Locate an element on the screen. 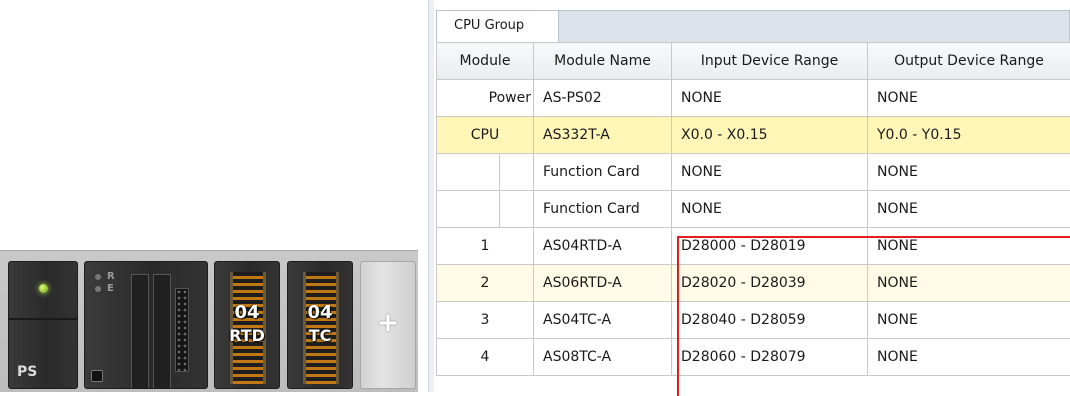  module-cell: 2 is located at coordinates (485, 283).